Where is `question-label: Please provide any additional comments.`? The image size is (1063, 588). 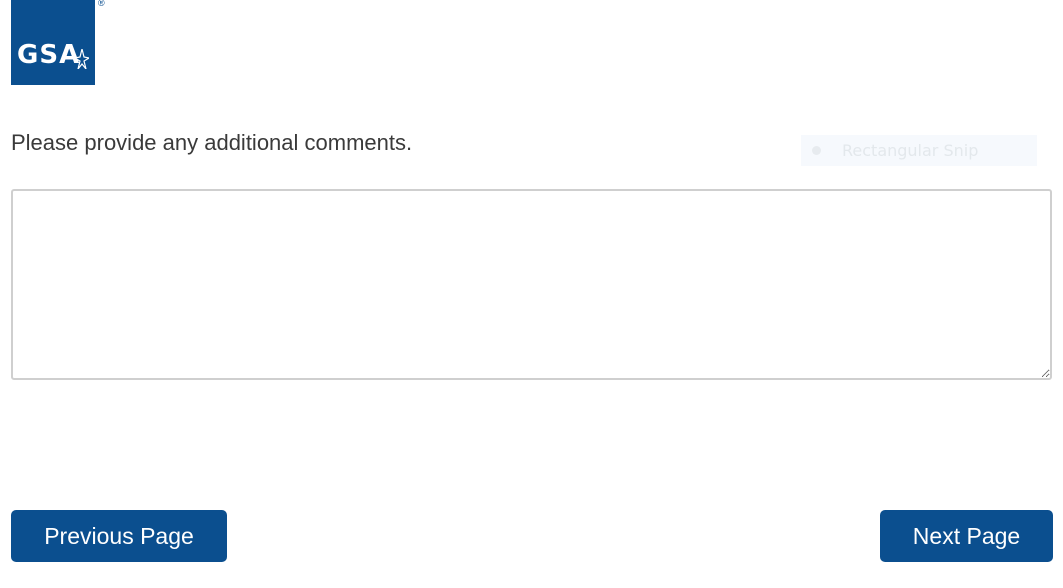
question-label: Please provide any additional comments. is located at coordinates (212, 142).